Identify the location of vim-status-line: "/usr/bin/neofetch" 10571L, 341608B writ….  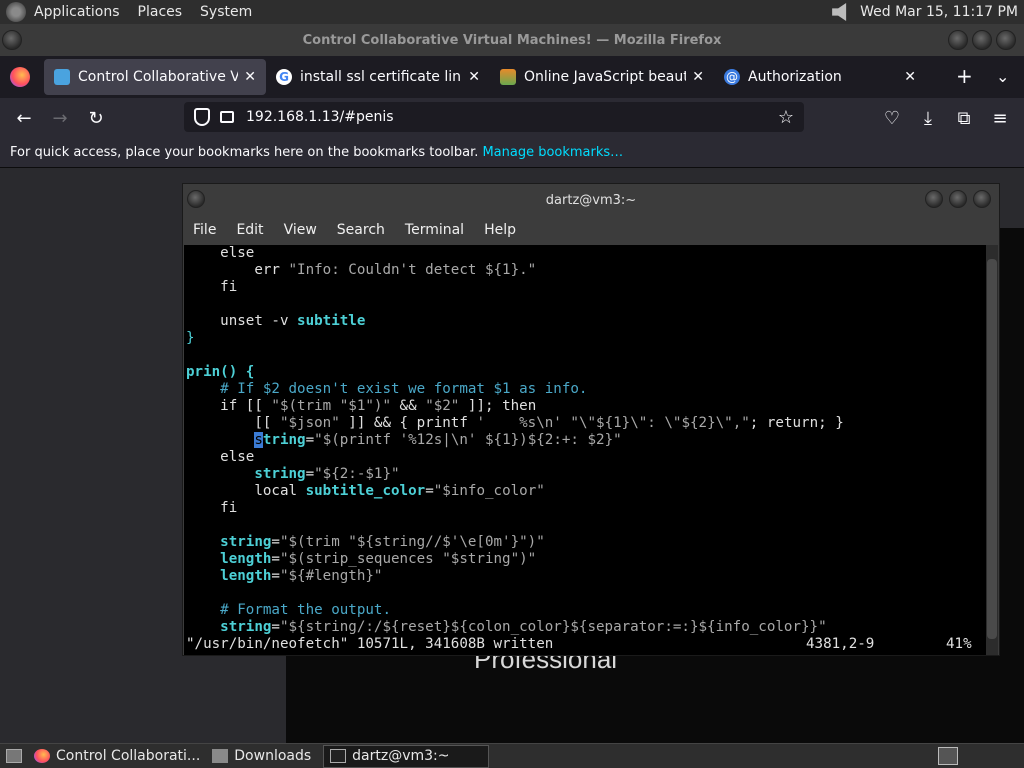
(586, 644).